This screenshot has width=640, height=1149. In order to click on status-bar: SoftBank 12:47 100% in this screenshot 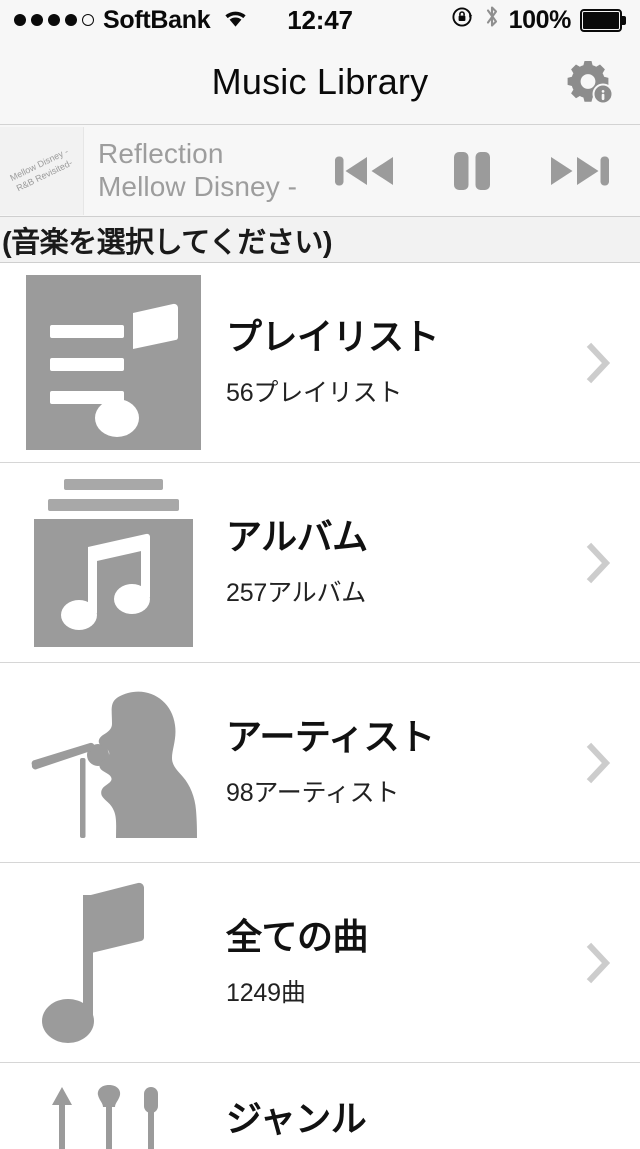, I will do `click(320, 20)`.